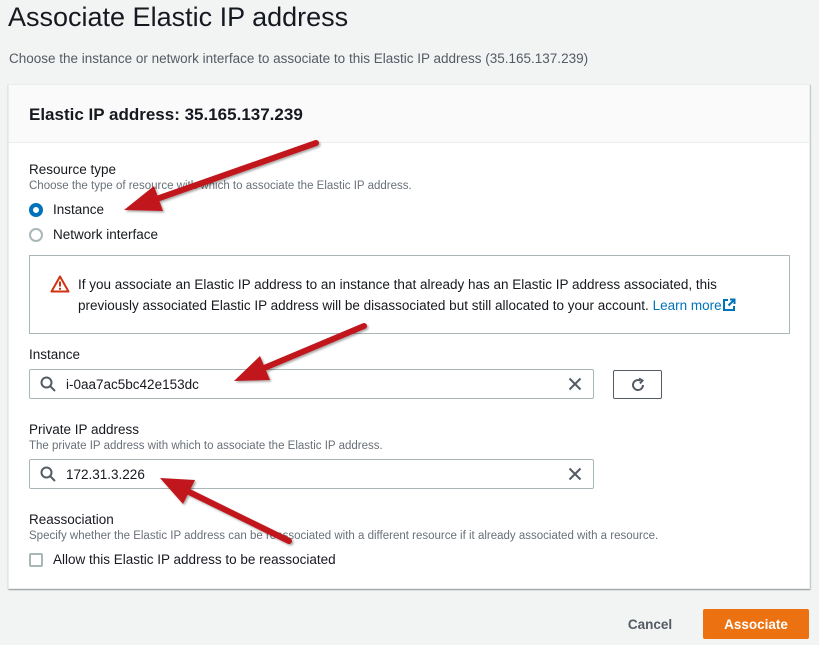 The image size is (819, 645). I want to click on radio-network-interface: Network interface, so click(93, 234).